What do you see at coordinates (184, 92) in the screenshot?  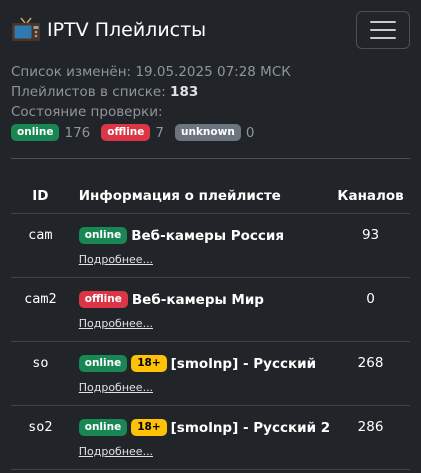 I see `playlist-count-value: 183` at bounding box center [184, 92].